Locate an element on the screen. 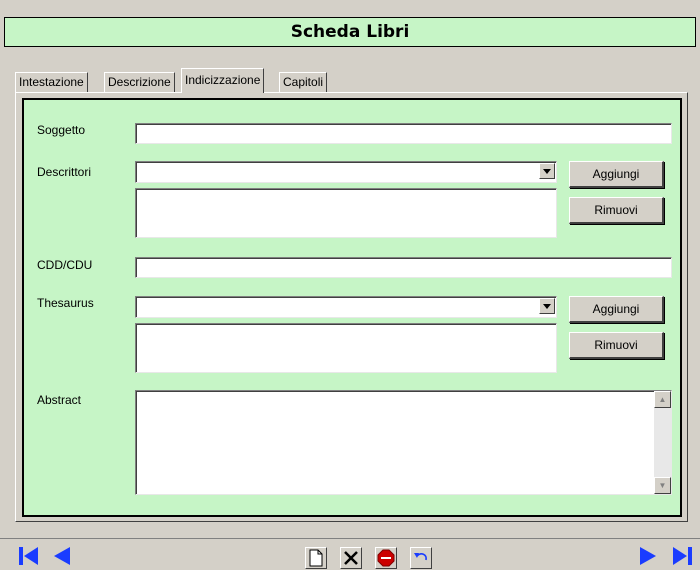  delete-record-icon is located at coordinates (351, 558).